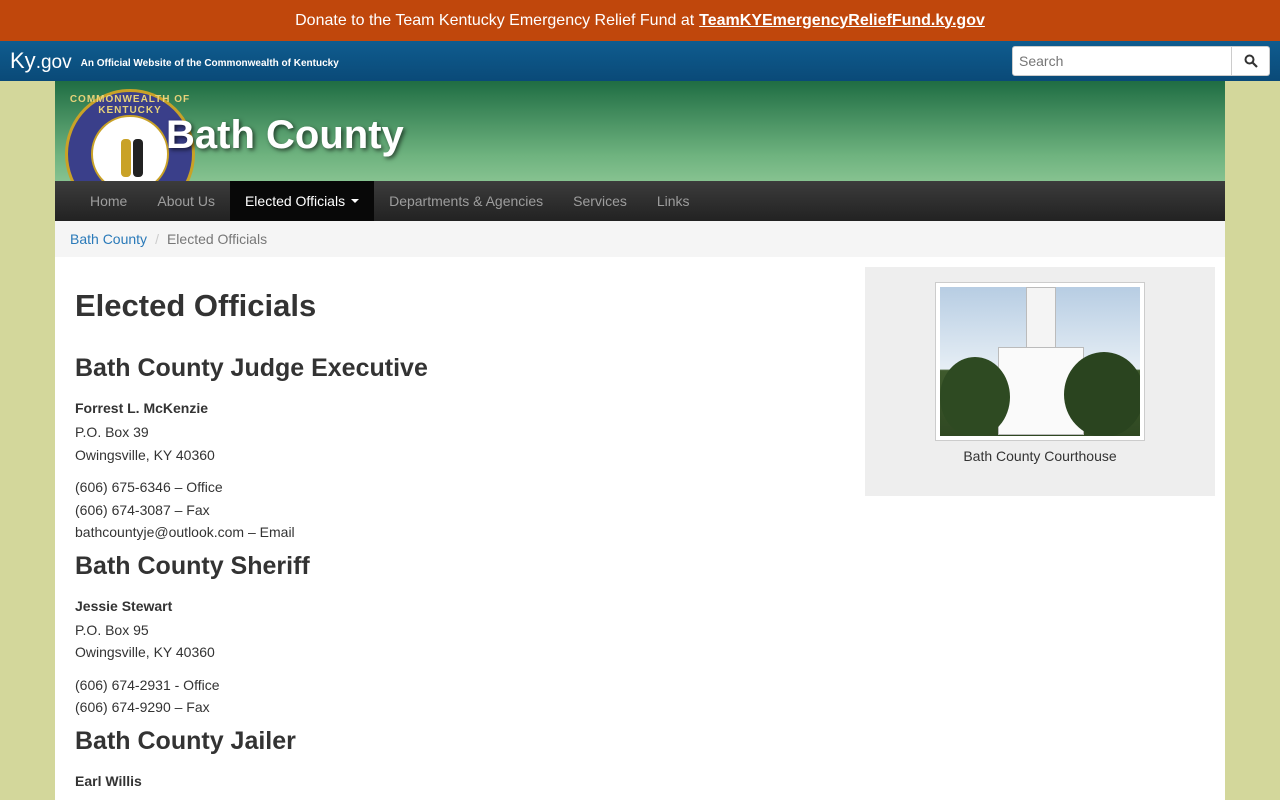  I want to click on section-heading: Bath County Judge Executive, so click(251, 368).